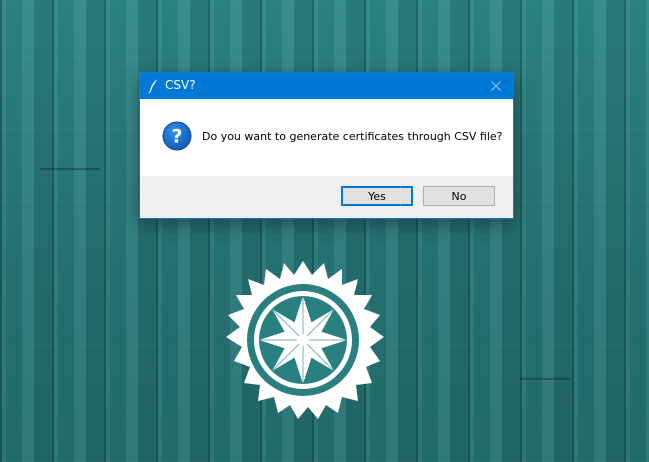 The width and height of the screenshot is (649, 462). Describe the element at coordinates (153, 86) in the screenshot. I see `feather-icon` at that location.